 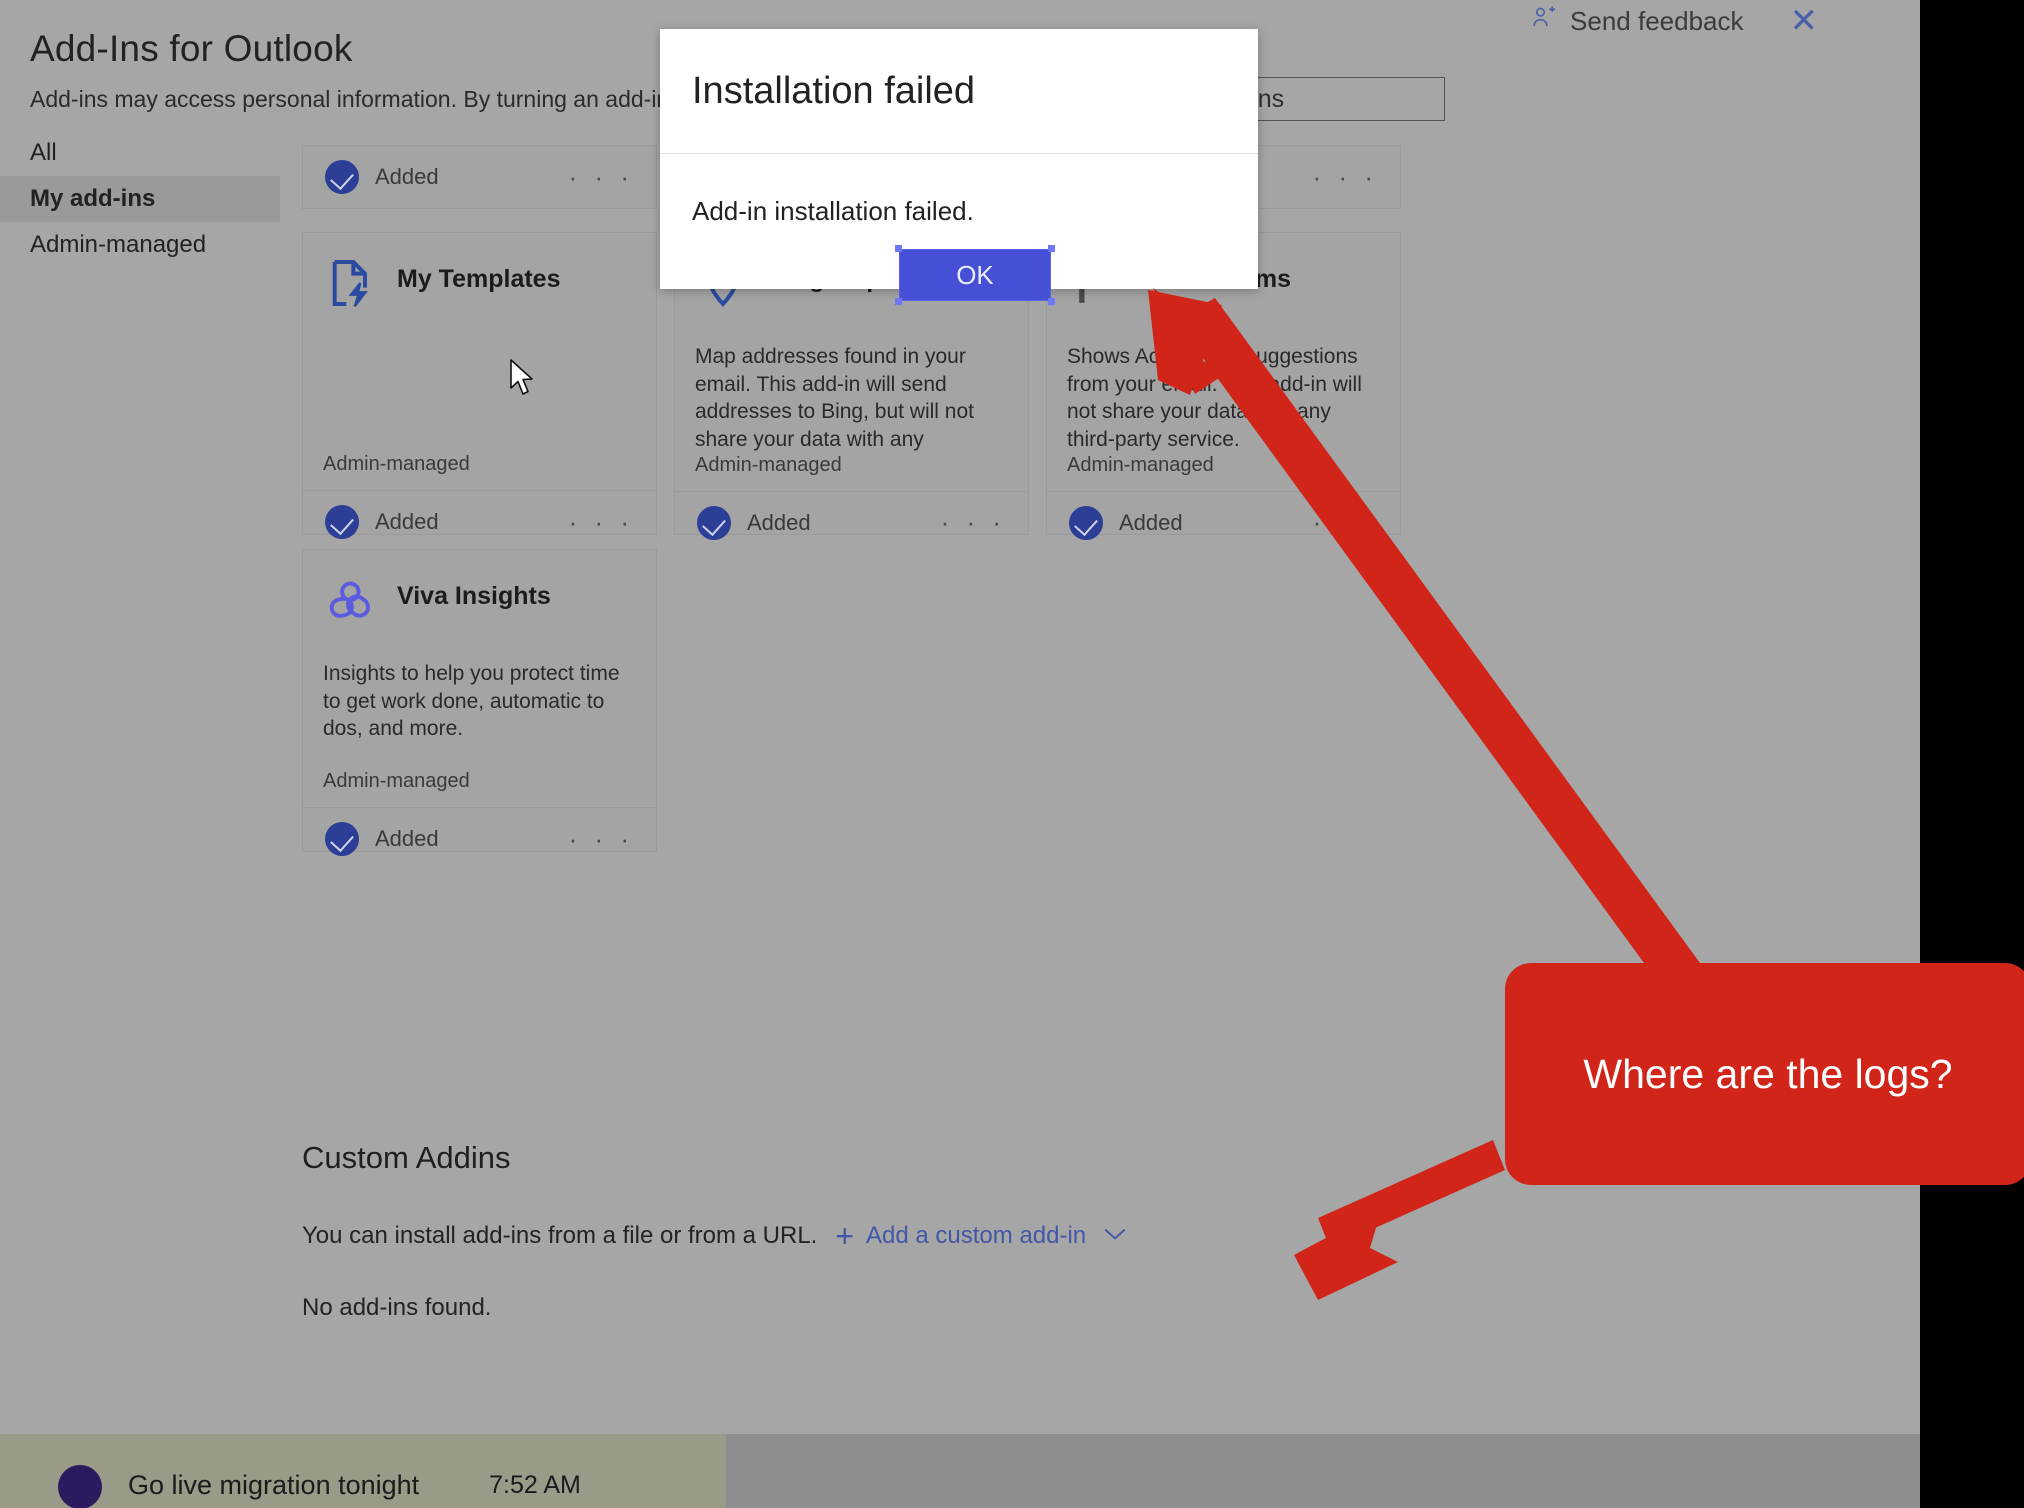 I want to click on avatar, so click(x=80, y=1486).